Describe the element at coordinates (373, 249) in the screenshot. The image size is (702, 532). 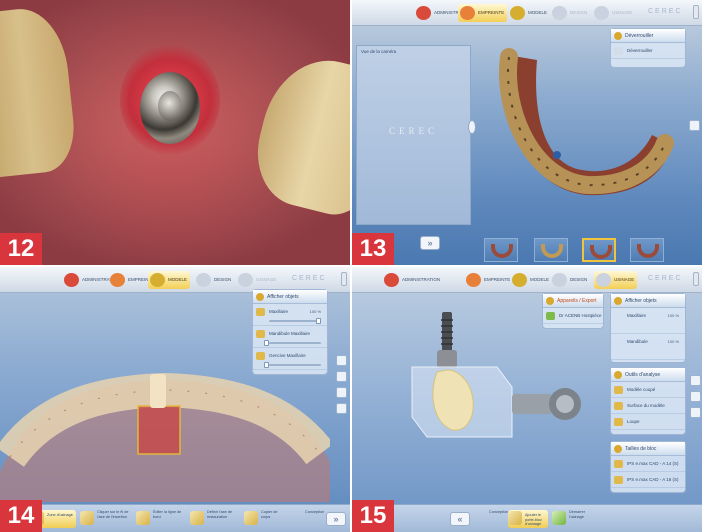
I see `figure-number-badge: 13` at that location.